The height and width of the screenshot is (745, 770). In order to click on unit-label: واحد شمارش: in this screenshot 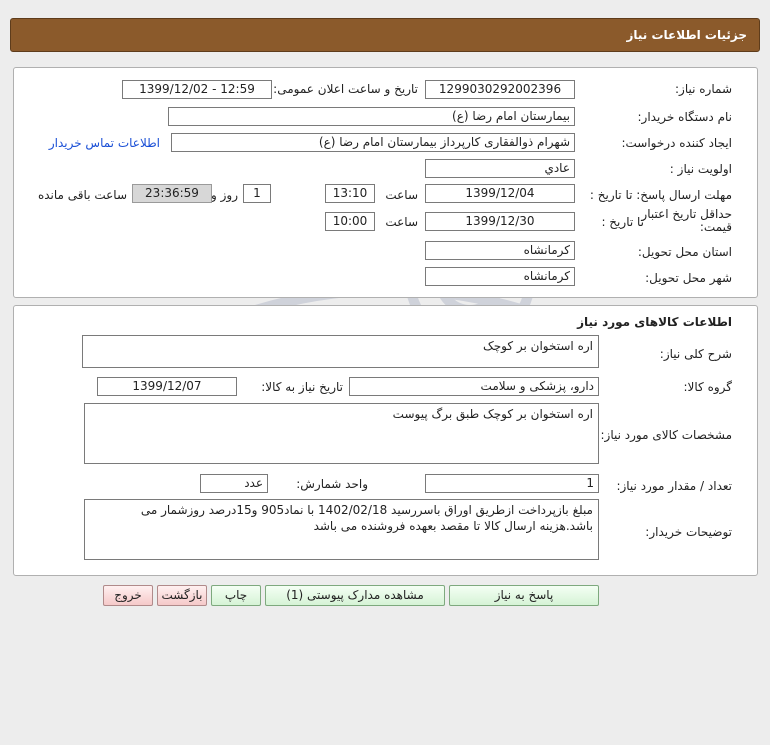, I will do `click(332, 484)`.